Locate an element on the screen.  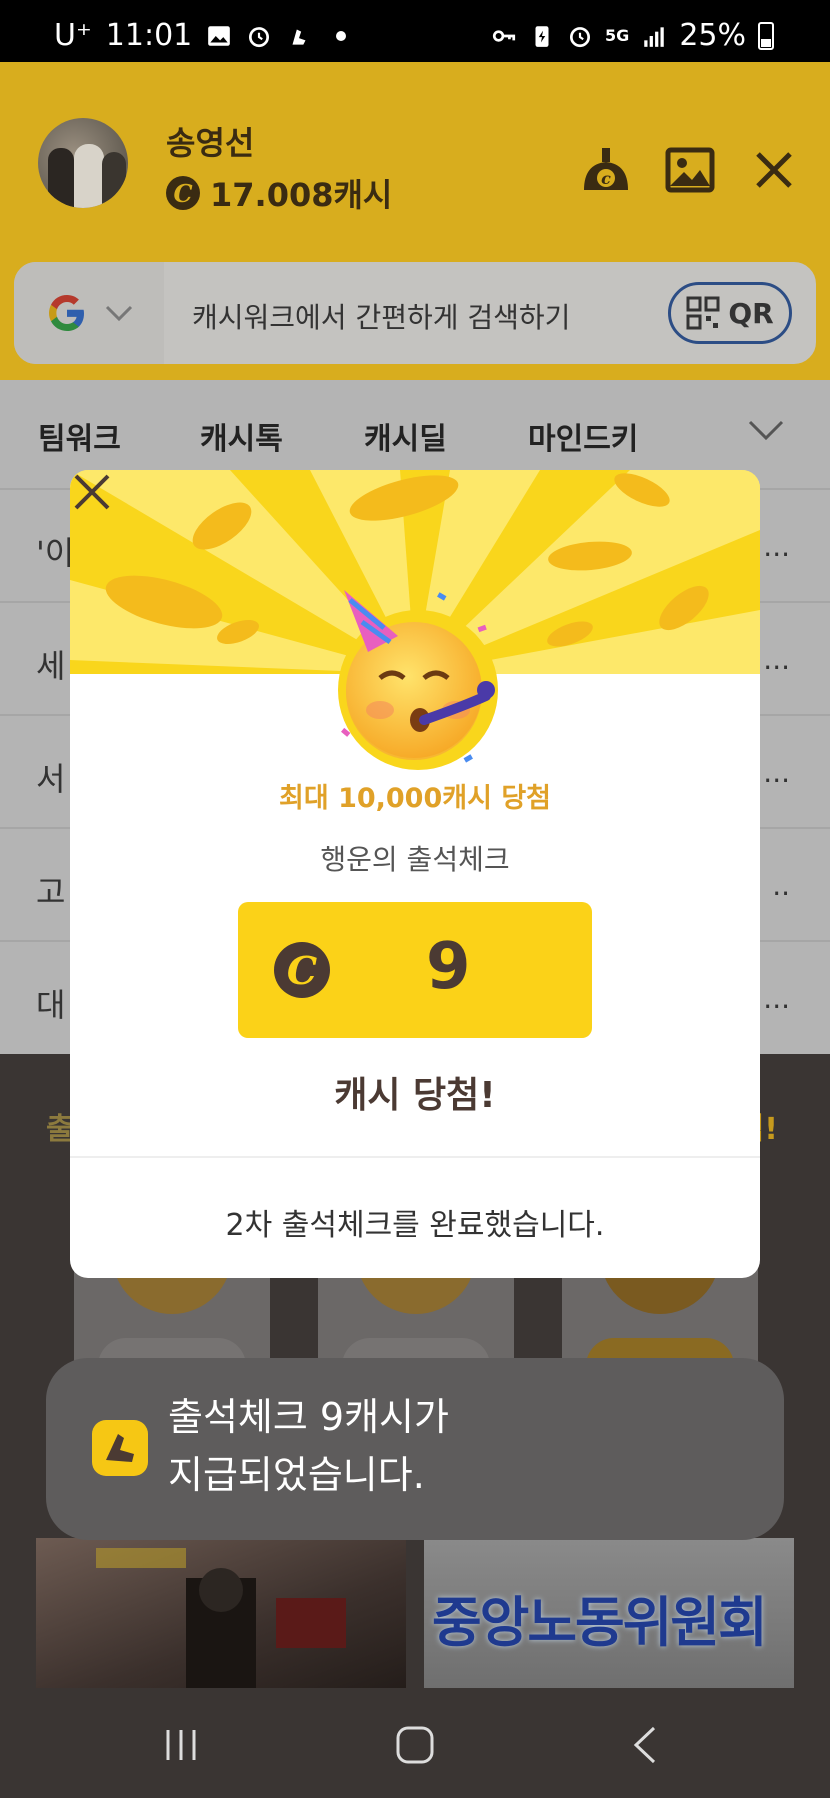
toast-message: 출석체크 9캐시가 지급되었습니다. is located at coordinates (448, 1446).